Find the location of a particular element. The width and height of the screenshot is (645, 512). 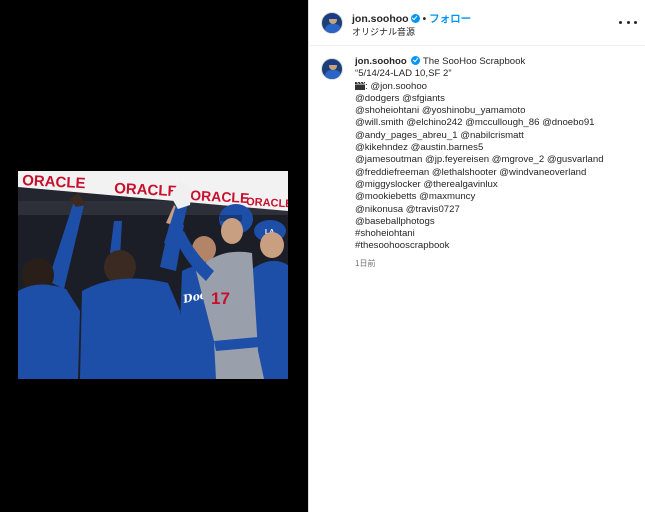

caption-credit-line: : @jon.soohoo is located at coordinates (500, 87).